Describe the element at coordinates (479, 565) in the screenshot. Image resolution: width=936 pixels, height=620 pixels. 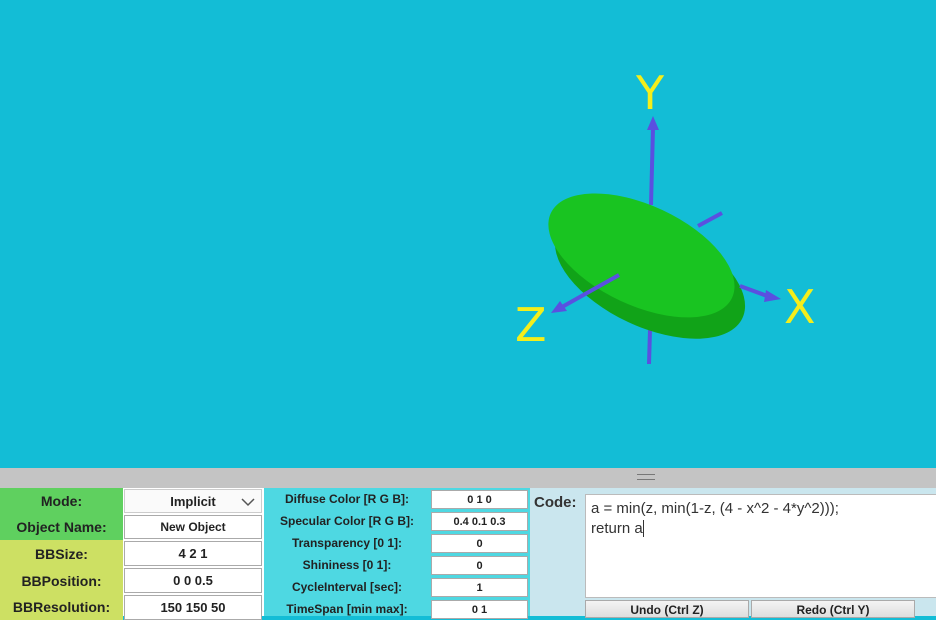
I see `shininess-field: 0` at that location.